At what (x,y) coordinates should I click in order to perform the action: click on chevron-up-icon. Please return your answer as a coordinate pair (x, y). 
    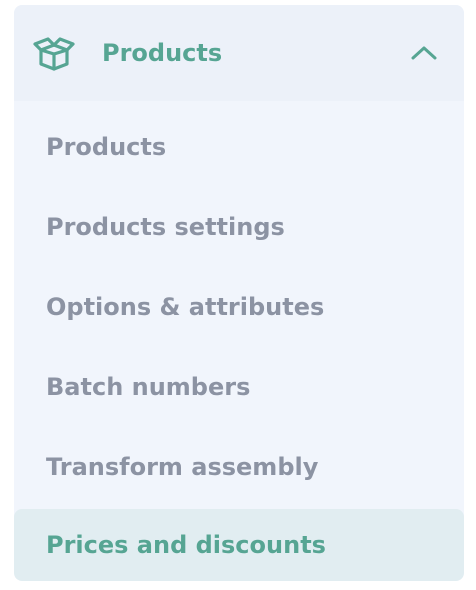
    Looking at the image, I should click on (424, 53).